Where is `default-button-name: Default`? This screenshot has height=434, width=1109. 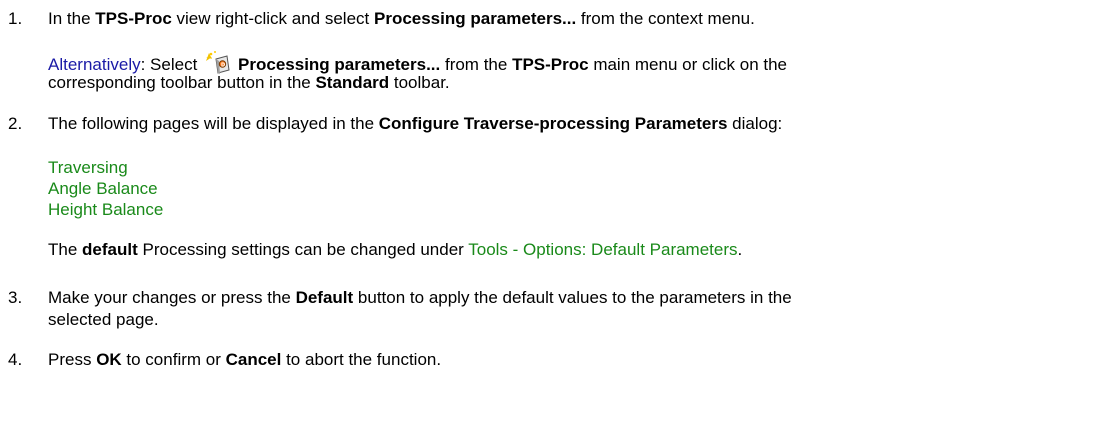
default-button-name: Default is located at coordinates (324, 297).